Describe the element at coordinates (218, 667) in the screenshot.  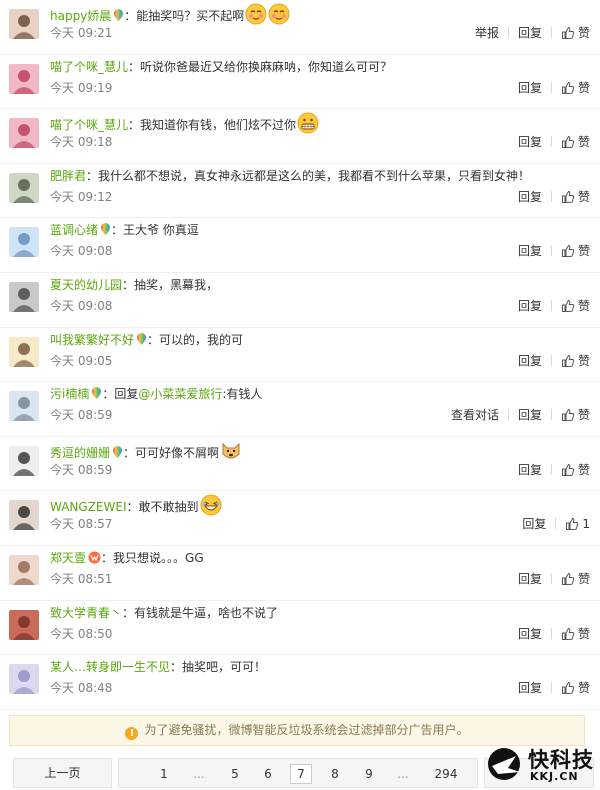
I see `comment-text: ：抽奖吧，可可！` at that location.